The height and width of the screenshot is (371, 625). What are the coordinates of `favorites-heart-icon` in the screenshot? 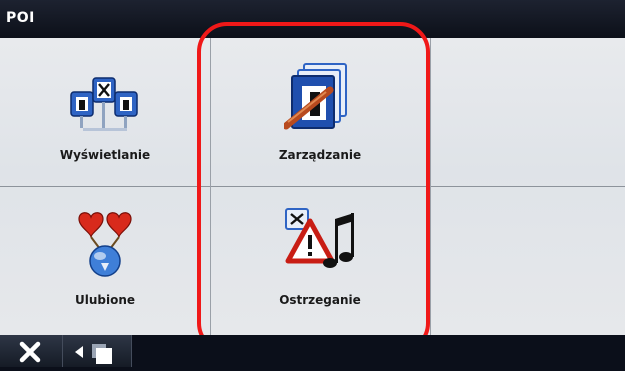 It's located at (105, 244).